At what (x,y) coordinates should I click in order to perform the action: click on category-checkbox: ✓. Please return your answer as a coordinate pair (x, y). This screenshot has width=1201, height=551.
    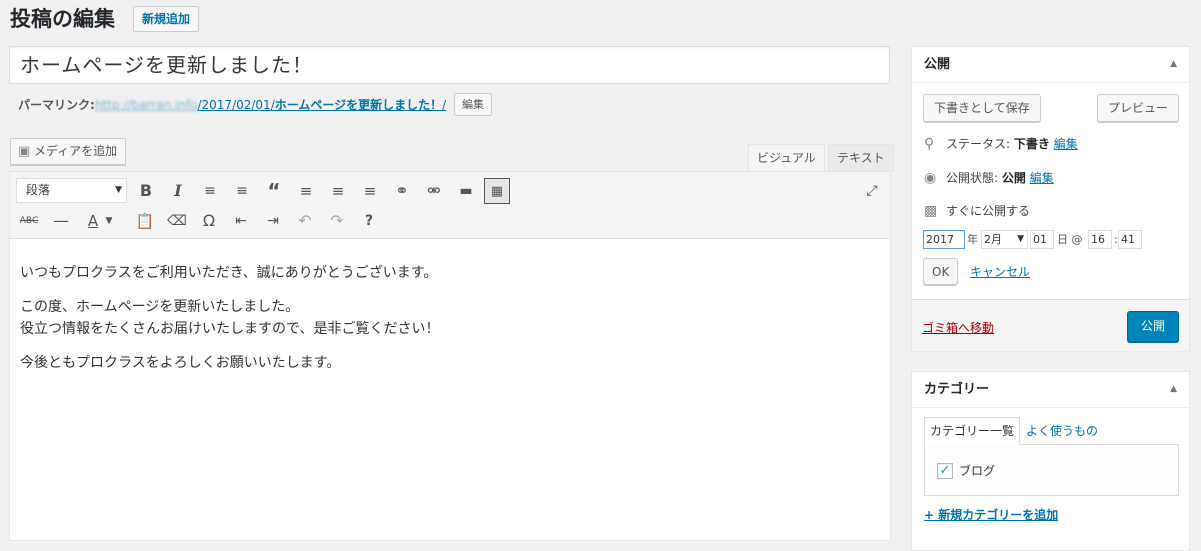
    Looking at the image, I should click on (945, 471).